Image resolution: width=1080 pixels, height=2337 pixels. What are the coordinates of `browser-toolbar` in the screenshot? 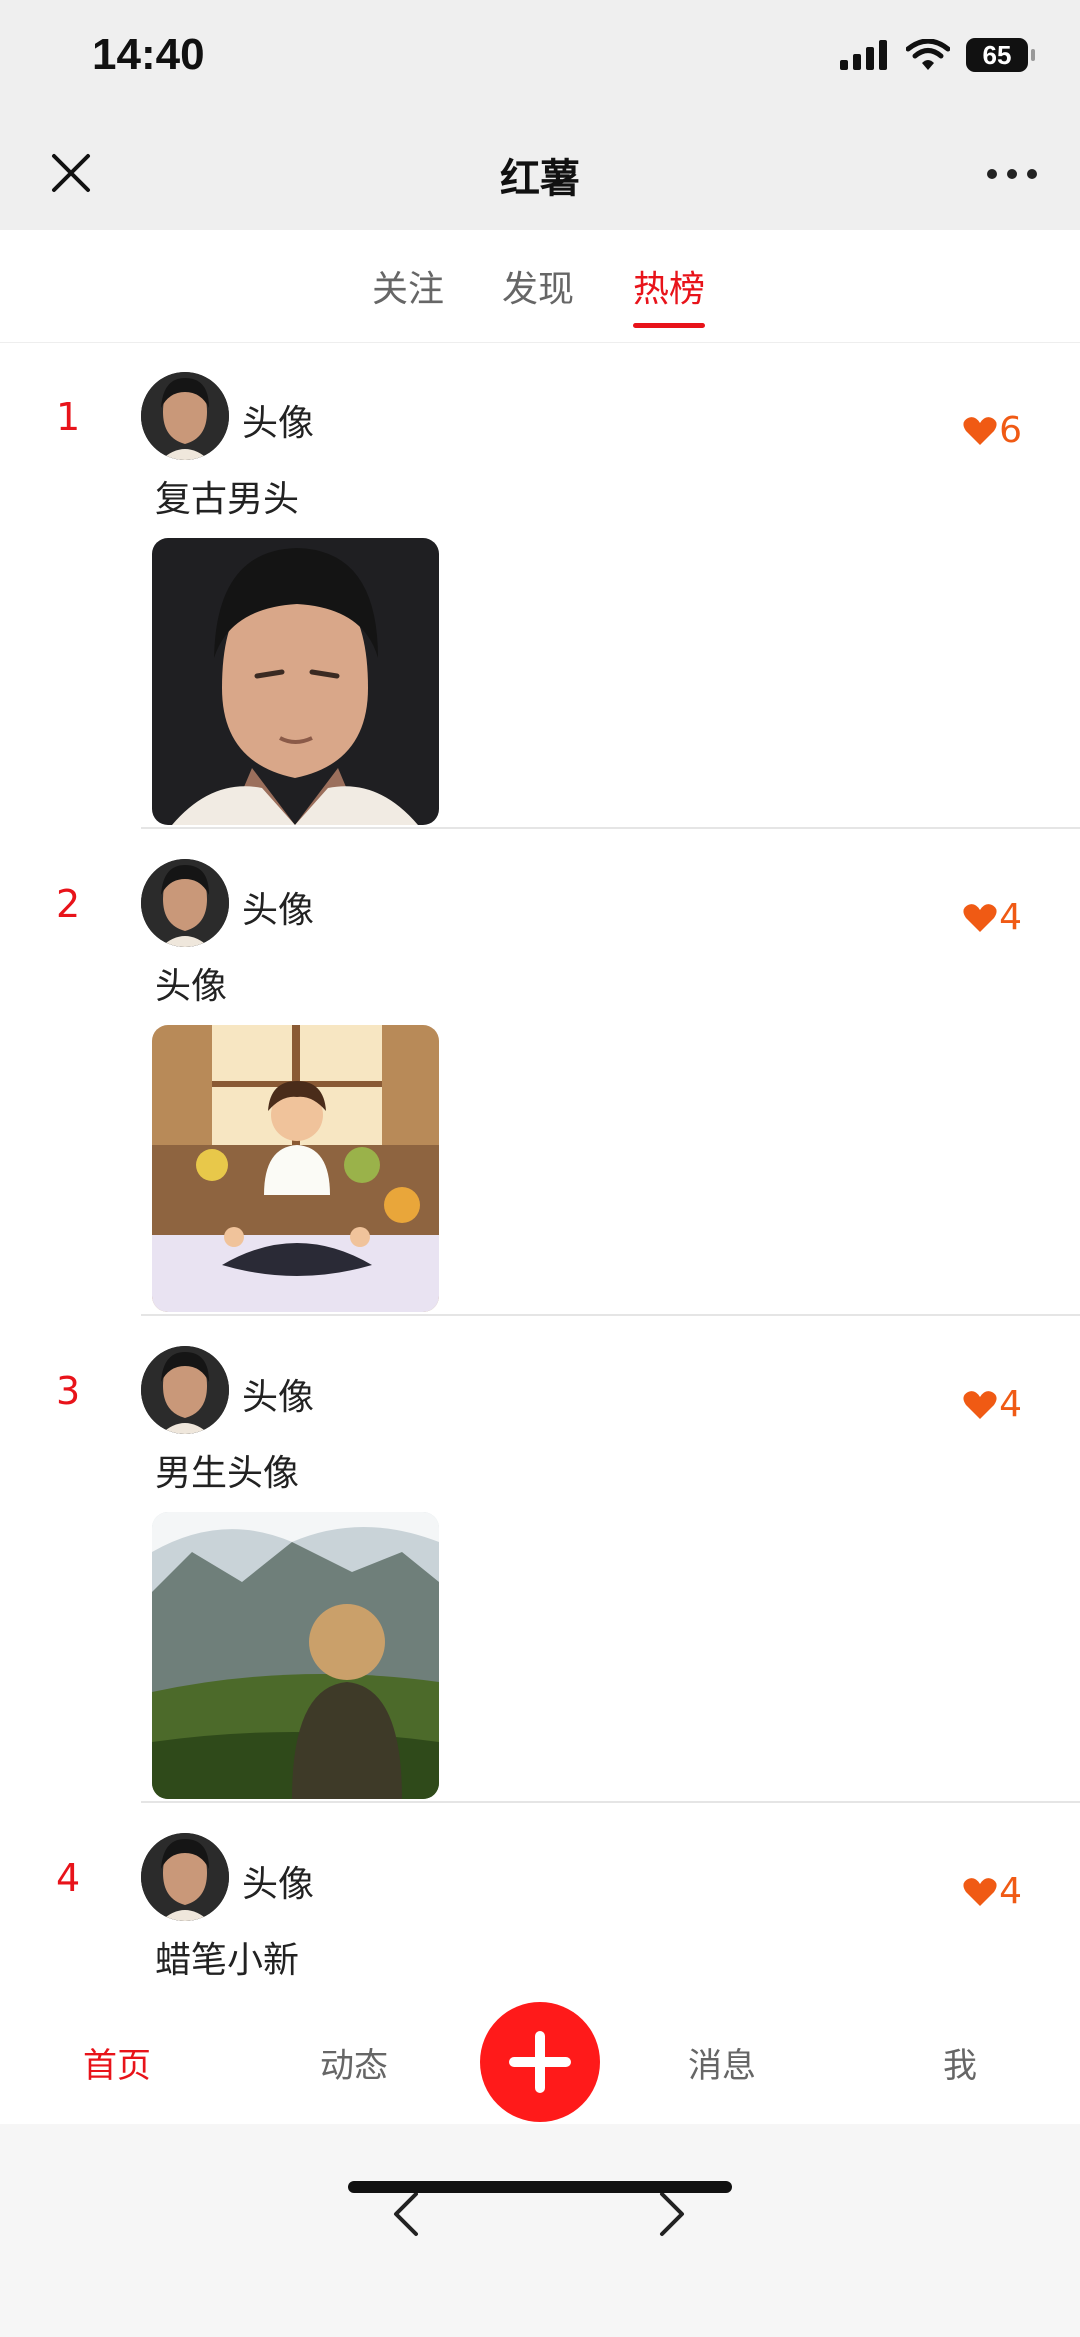 It's located at (540, 2230).